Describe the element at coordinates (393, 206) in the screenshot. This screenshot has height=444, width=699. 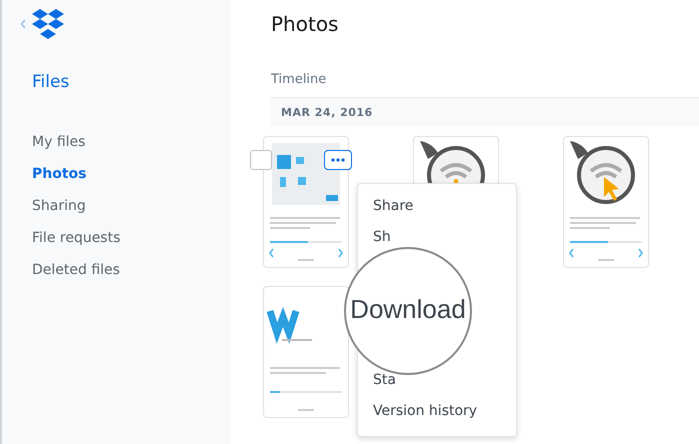
I see `menu-item: Share` at that location.